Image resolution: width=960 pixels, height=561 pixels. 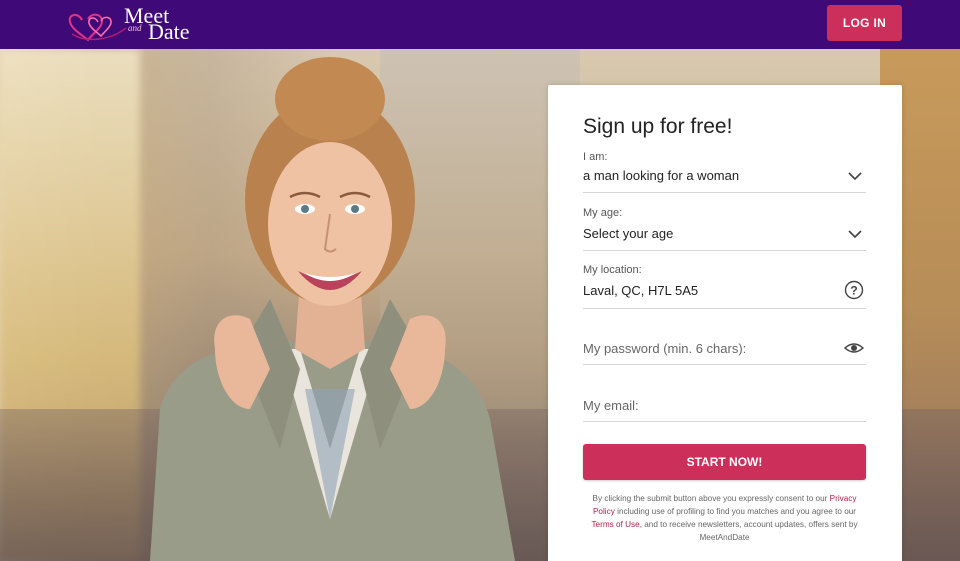 What do you see at coordinates (665, 348) in the screenshot?
I see `password-placeholder: My password (min. 6 chars):` at bounding box center [665, 348].